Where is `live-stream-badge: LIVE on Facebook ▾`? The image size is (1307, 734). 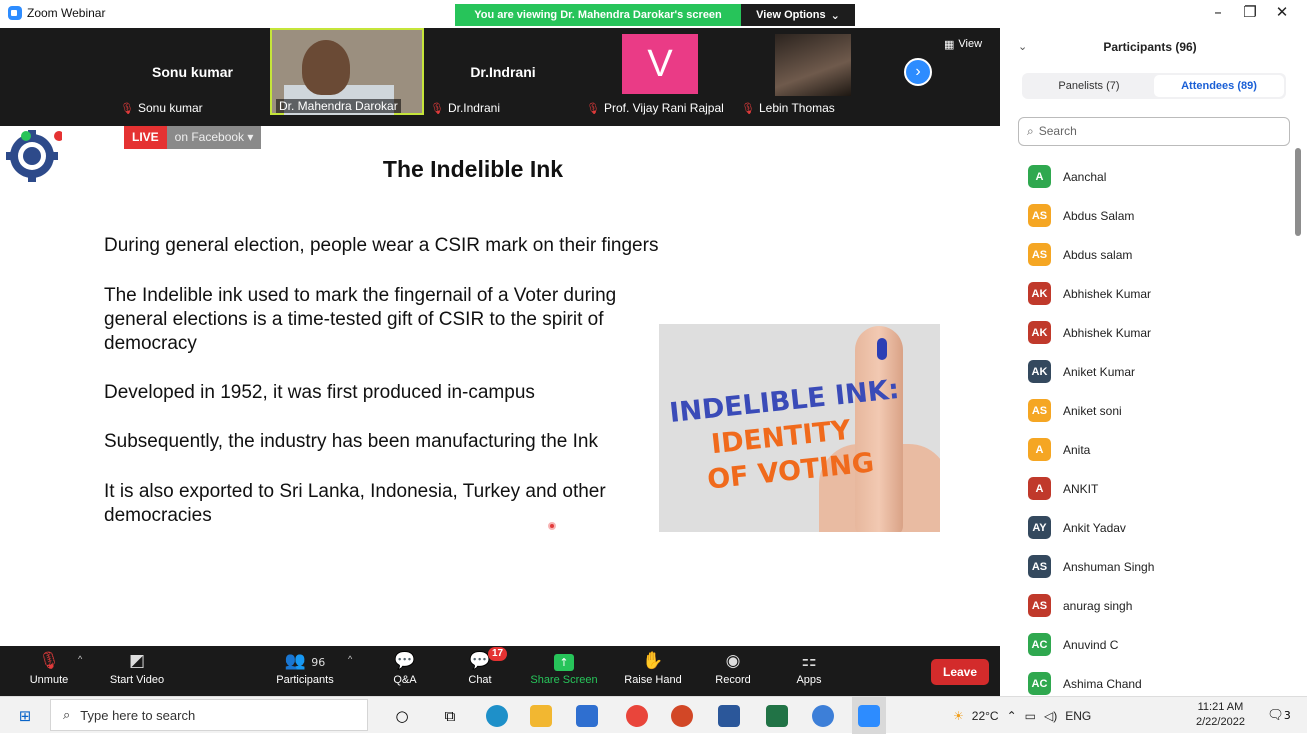
live-stream-badge: LIVE on Facebook ▾ is located at coordinates (193, 137).